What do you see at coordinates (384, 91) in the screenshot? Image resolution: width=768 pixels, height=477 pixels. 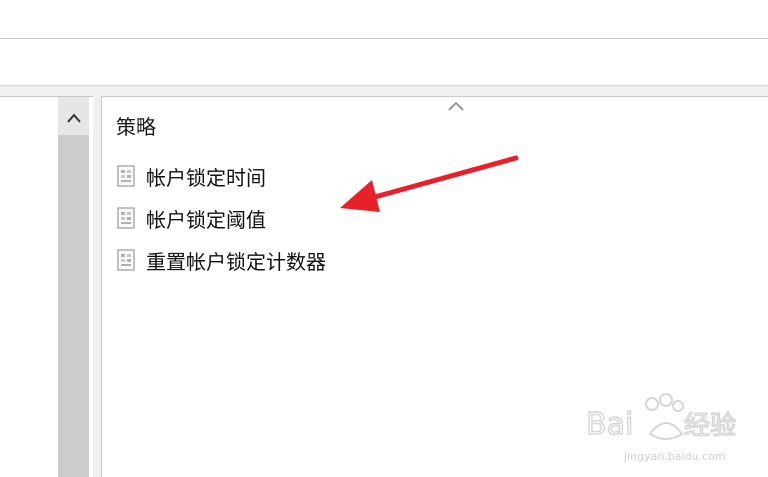 I see `gap-strip` at bounding box center [384, 91].